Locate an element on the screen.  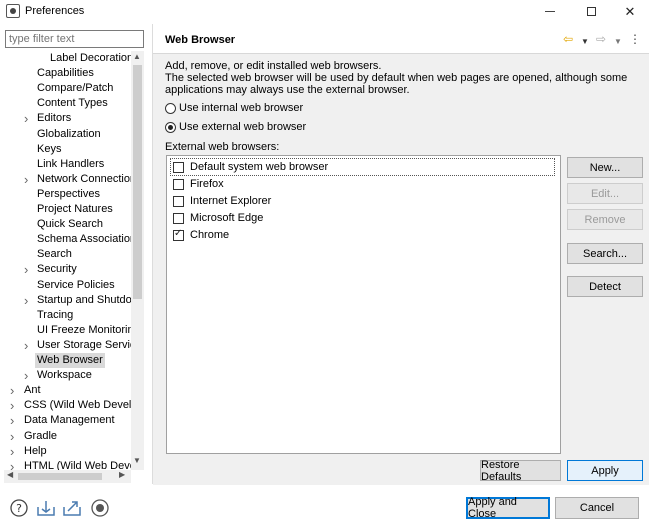
tree-item: Tracing is located at coordinates (55, 315).